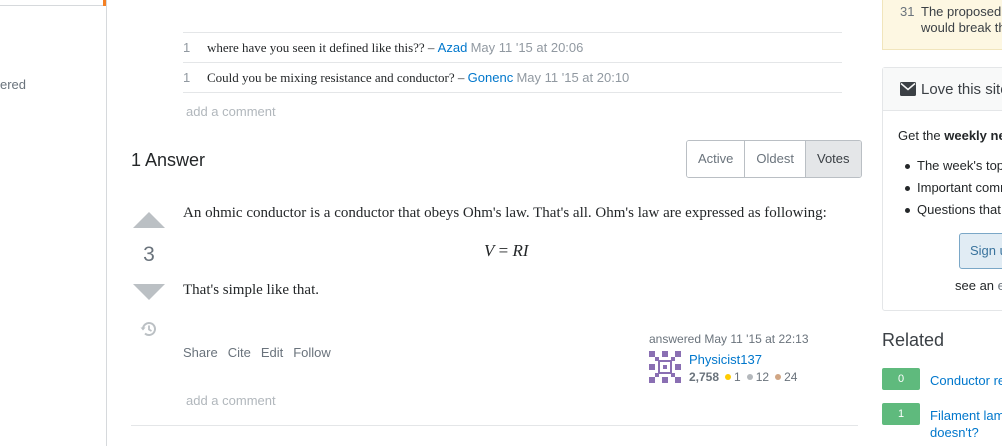  What do you see at coordinates (200, 352) in the screenshot?
I see `share-link: Share` at bounding box center [200, 352].